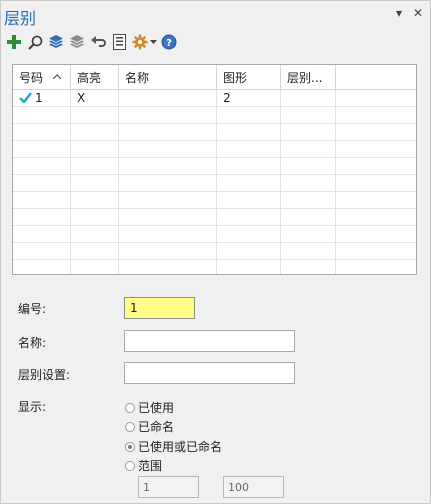 The height and width of the screenshot is (504, 431). I want to click on number-field, so click(159, 308).